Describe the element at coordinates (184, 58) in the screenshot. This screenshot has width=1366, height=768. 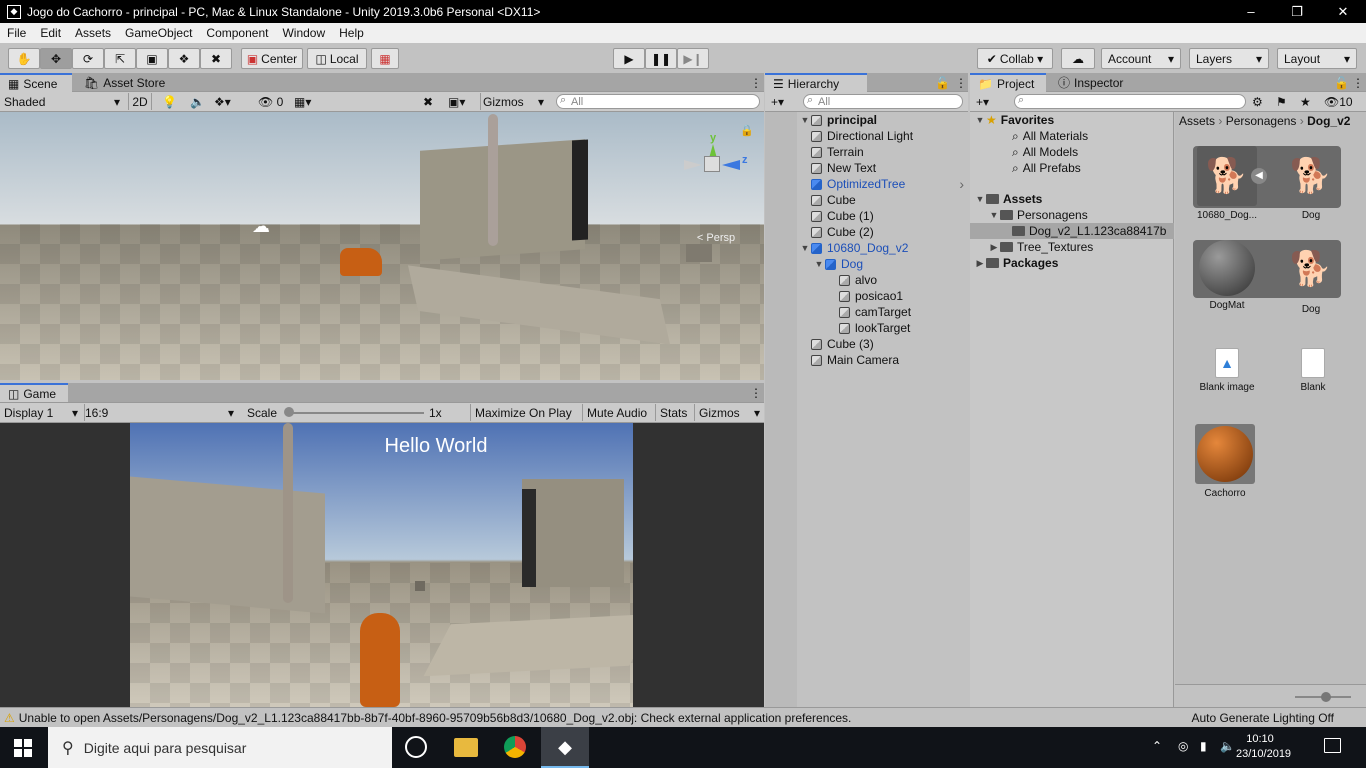
I see `transform-tool-icon: ❖` at that location.